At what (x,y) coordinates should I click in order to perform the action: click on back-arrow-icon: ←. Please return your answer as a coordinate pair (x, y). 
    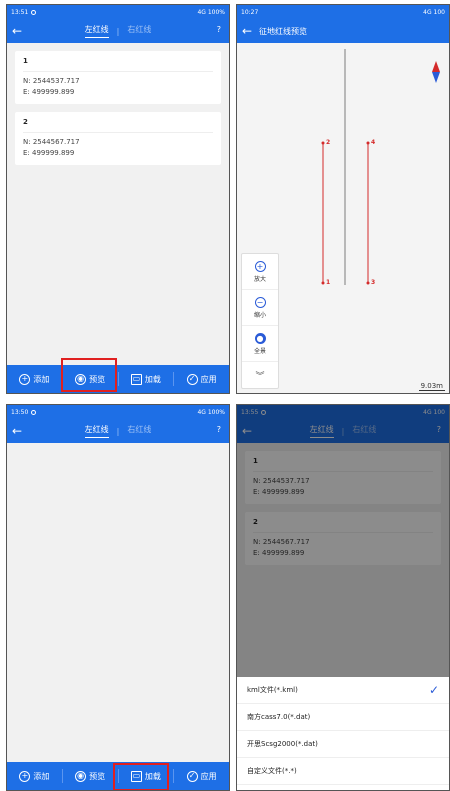
    Looking at the image, I should click on (247, 31).